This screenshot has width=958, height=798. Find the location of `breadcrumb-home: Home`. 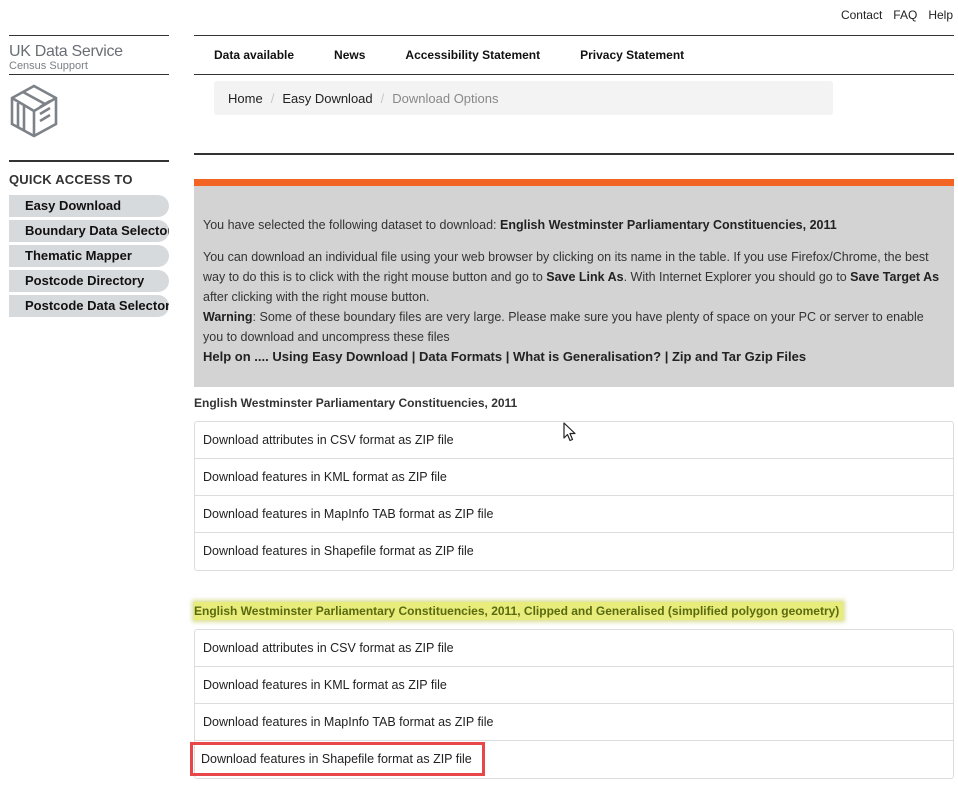

breadcrumb-home: Home is located at coordinates (245, 98).